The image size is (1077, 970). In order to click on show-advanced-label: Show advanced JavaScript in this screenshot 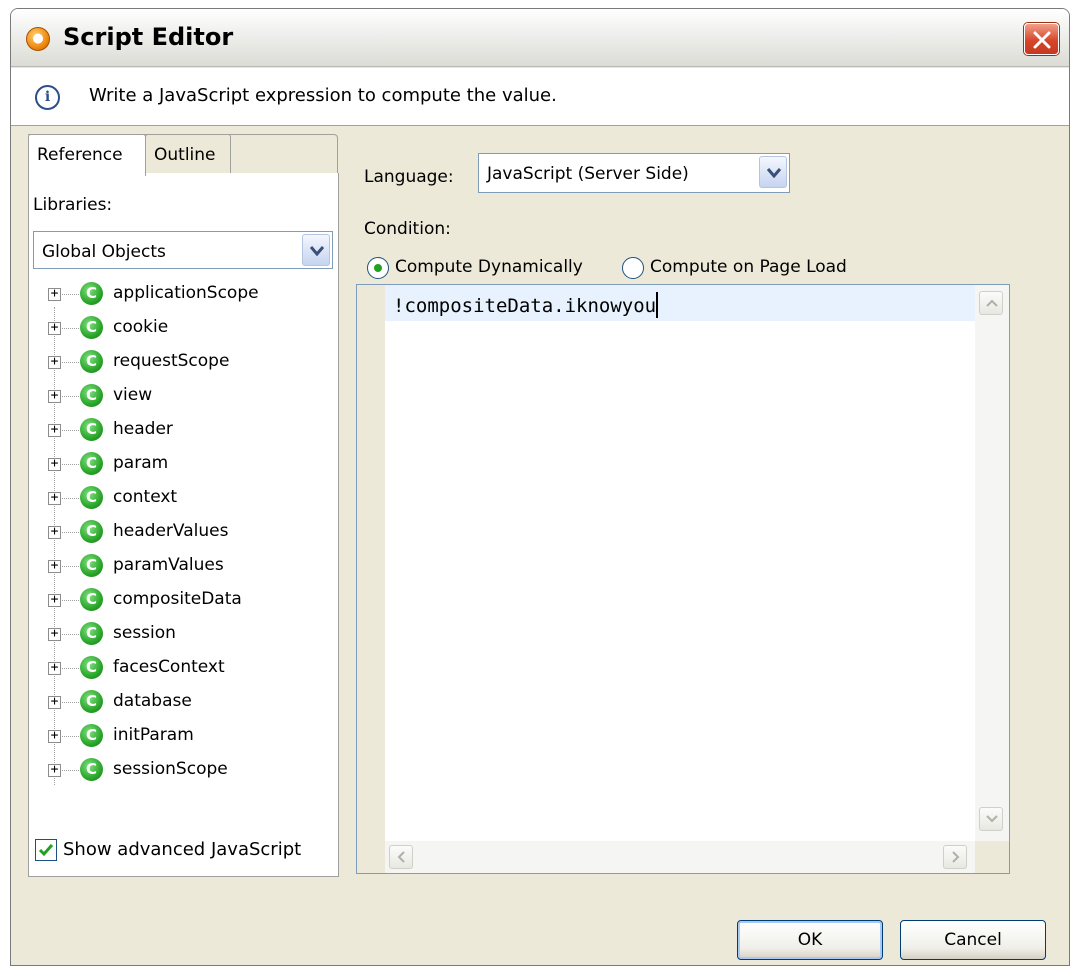, I will do `click(182, 849)`.